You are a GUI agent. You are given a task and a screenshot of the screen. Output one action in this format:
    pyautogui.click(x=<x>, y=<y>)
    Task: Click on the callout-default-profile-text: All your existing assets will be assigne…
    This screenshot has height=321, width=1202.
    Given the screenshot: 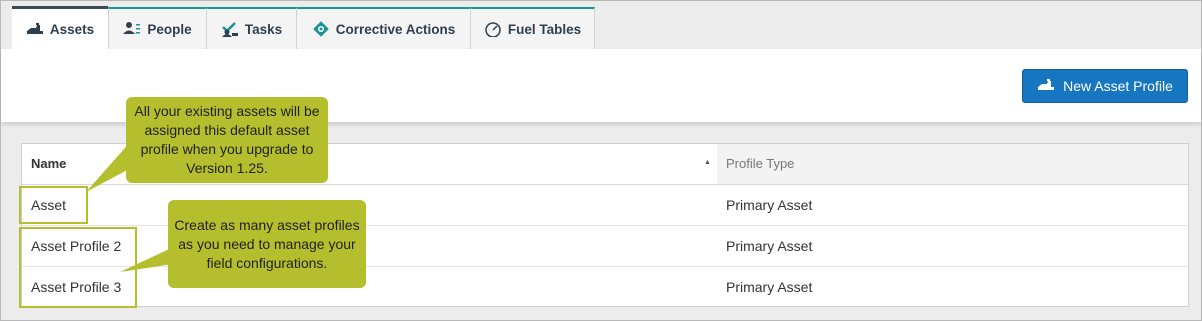 What is the action you would take?
    pyautogui.click(x=227, y=139)
    